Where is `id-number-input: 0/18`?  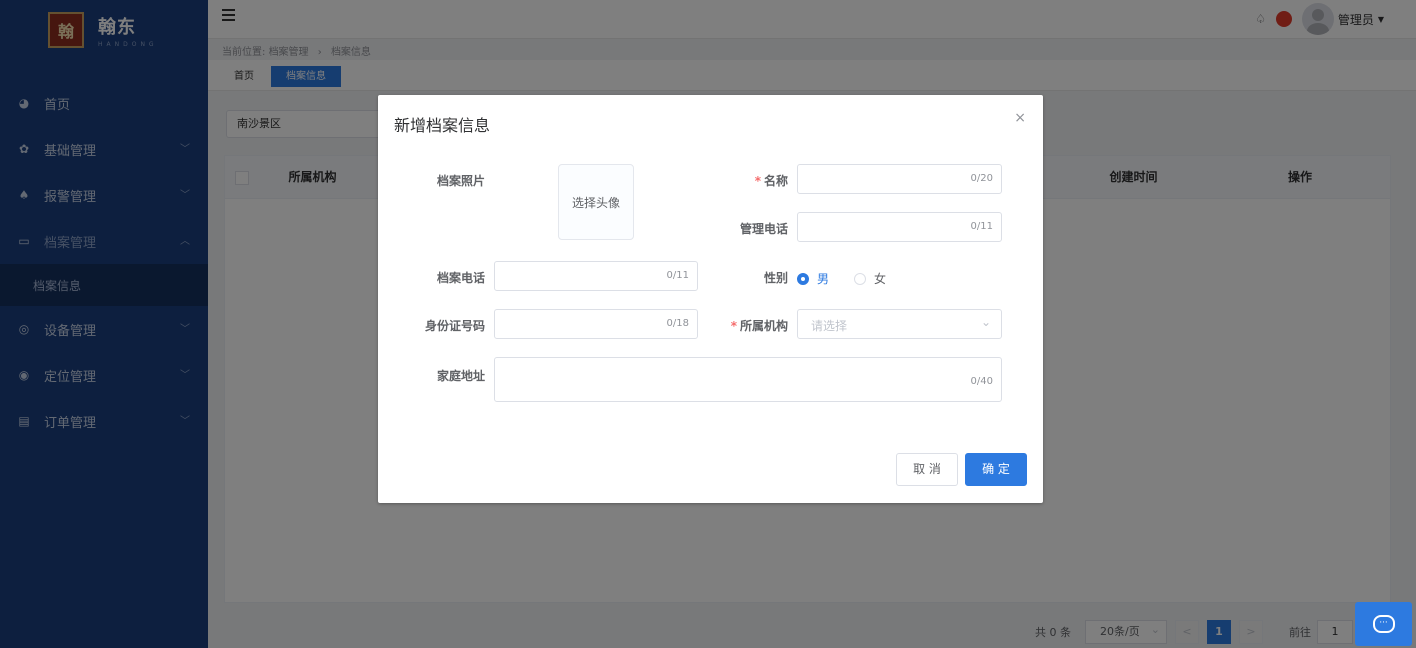 id-number-input: 0/18 is located at coordinates (596, 324).